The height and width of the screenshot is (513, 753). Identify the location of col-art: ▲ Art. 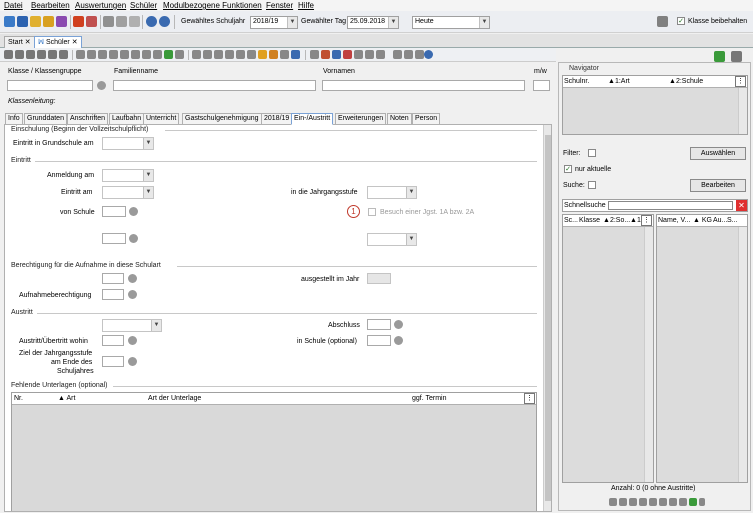
(66, 398).